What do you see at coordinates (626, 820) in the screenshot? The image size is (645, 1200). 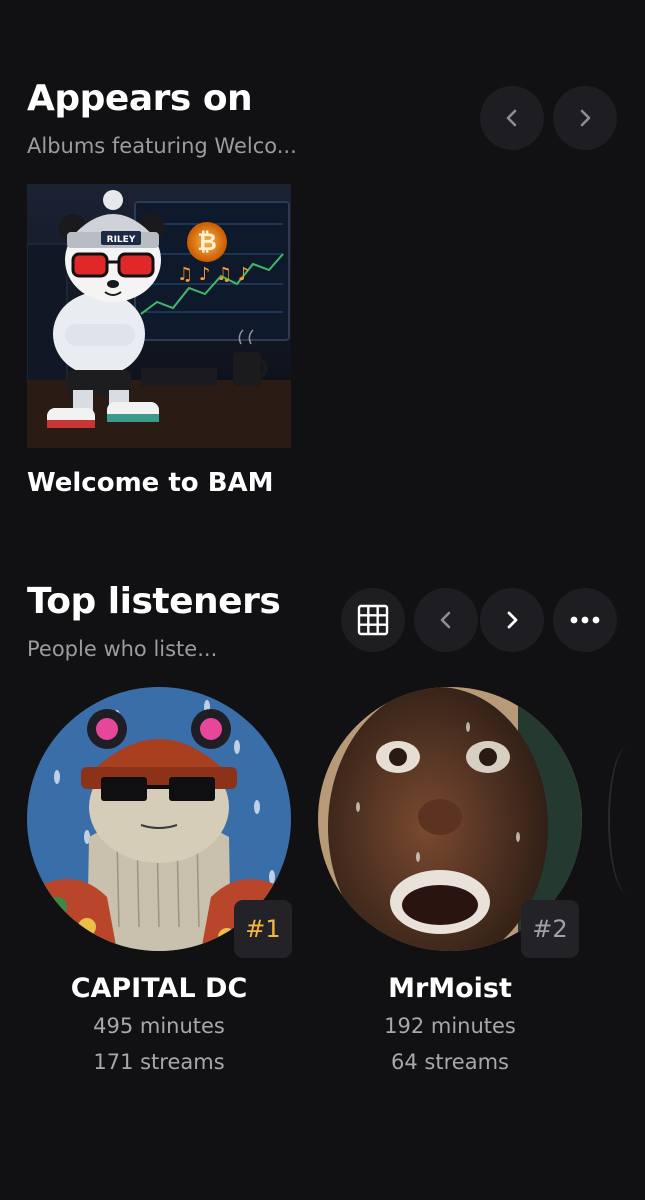 I see `next-listener-peek` at bounding box center [626, 820].